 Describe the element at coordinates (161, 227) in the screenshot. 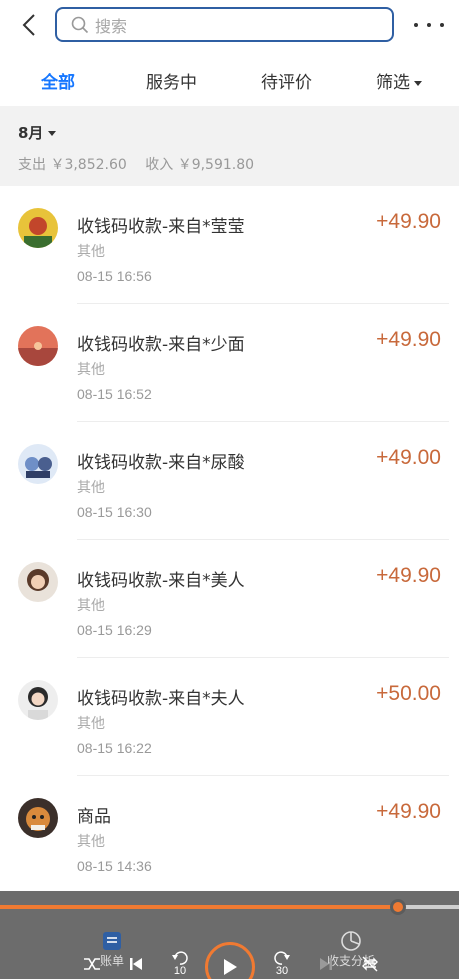

I see `transaction-title: 收钱码收款-来自*莹莹` at that location.